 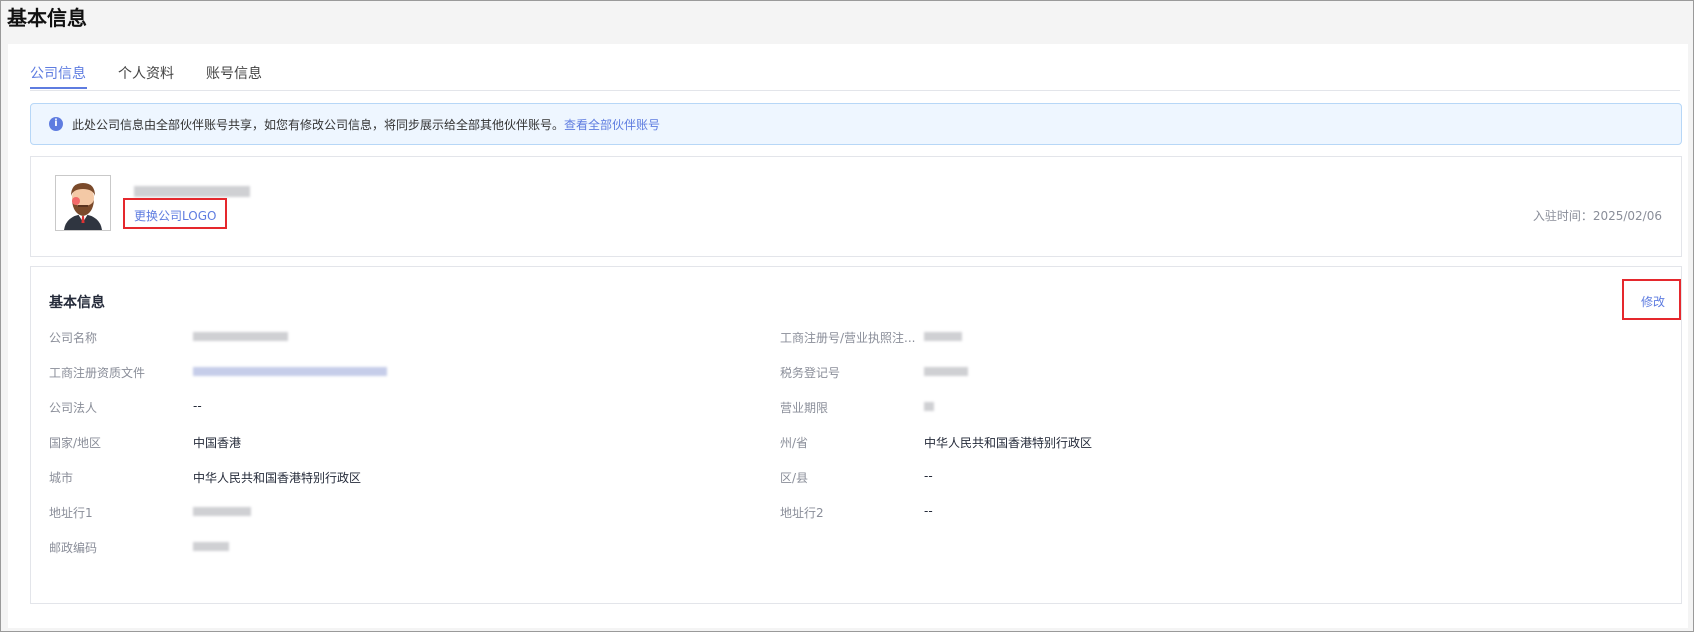 I want to click on info-icon: i, so click(x=56, y=124).